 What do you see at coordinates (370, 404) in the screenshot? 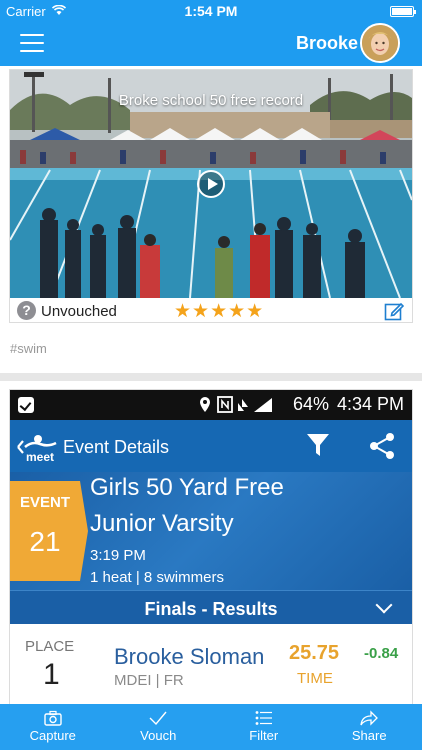
I see `android-time: 4:34 PM` at bounding box center [370, 404].